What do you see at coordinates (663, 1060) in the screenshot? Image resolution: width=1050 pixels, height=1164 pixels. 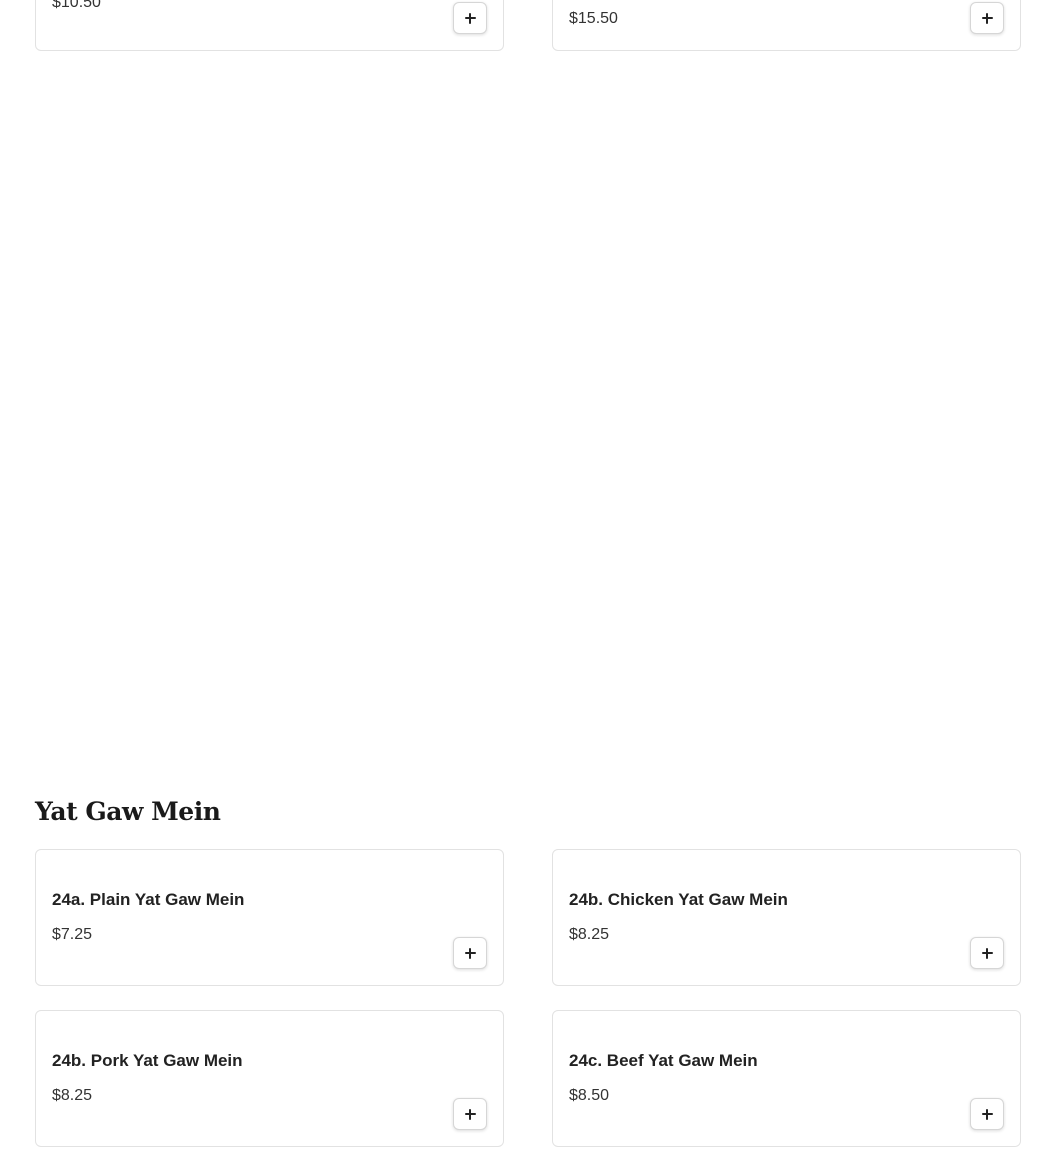 I see `menu-item-name: 24c. Beef Yat Gaw Mein` at bounding box center [663, 1060].